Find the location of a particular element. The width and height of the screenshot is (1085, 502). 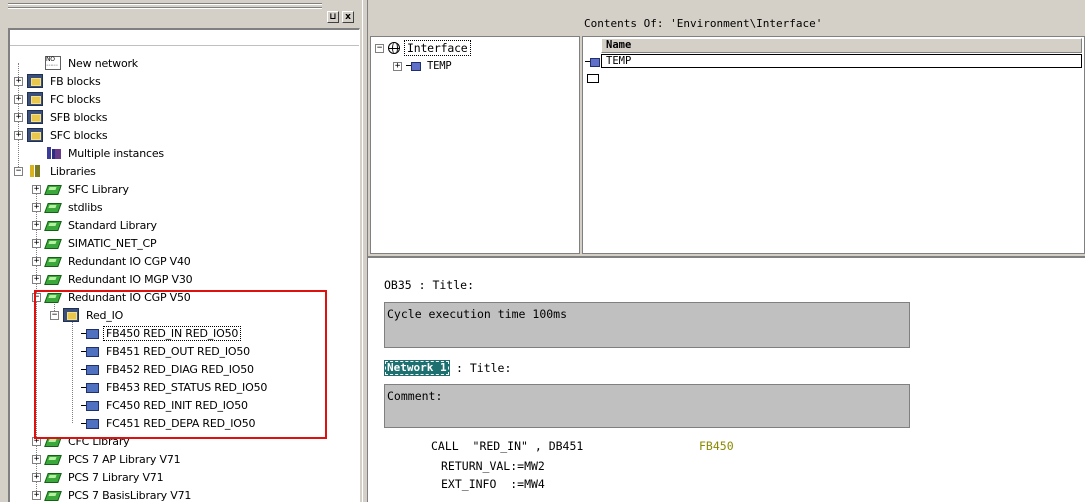

block-comment-text: Cycle execution time 100ms is located at coordinates (477, 314).